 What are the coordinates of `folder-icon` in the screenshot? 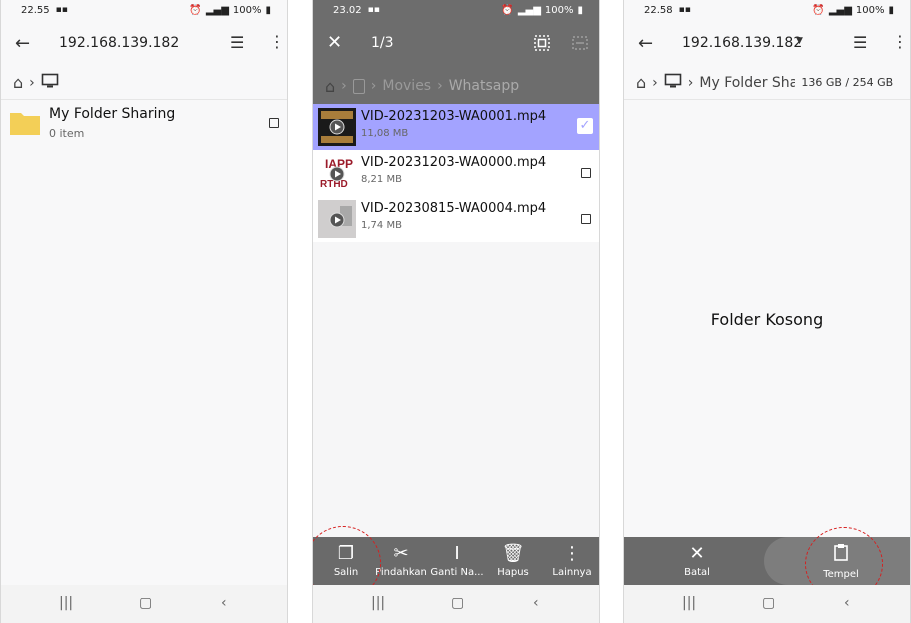 It's located at (25, 122).